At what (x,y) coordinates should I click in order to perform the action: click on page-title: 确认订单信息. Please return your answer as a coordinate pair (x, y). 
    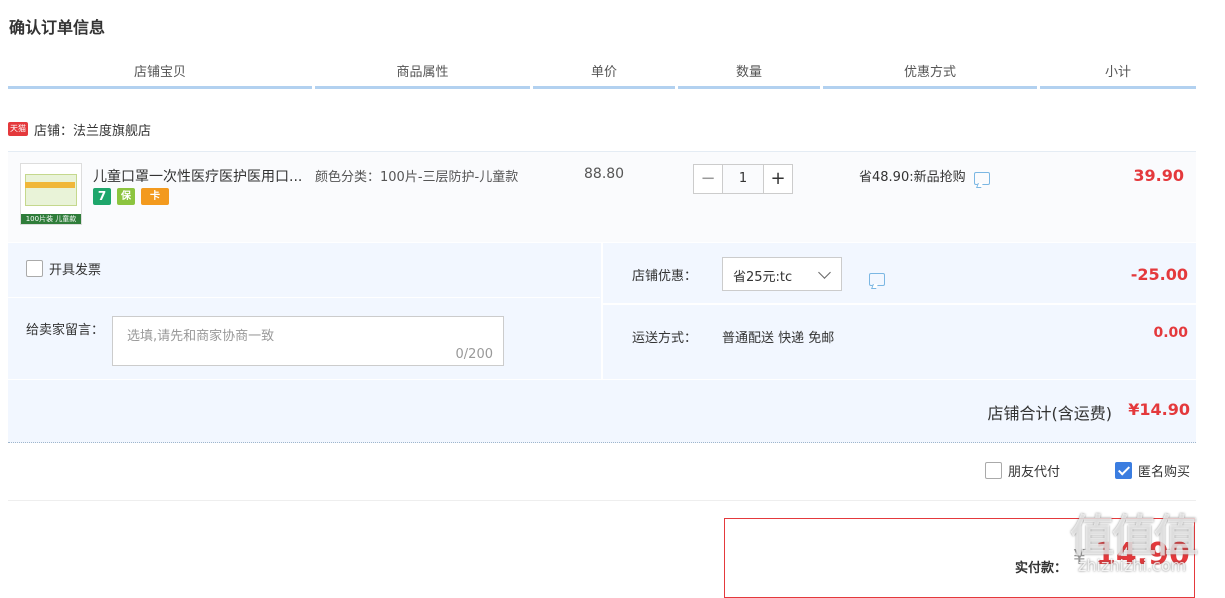
    Looking at the image, I should click on (57, 27).